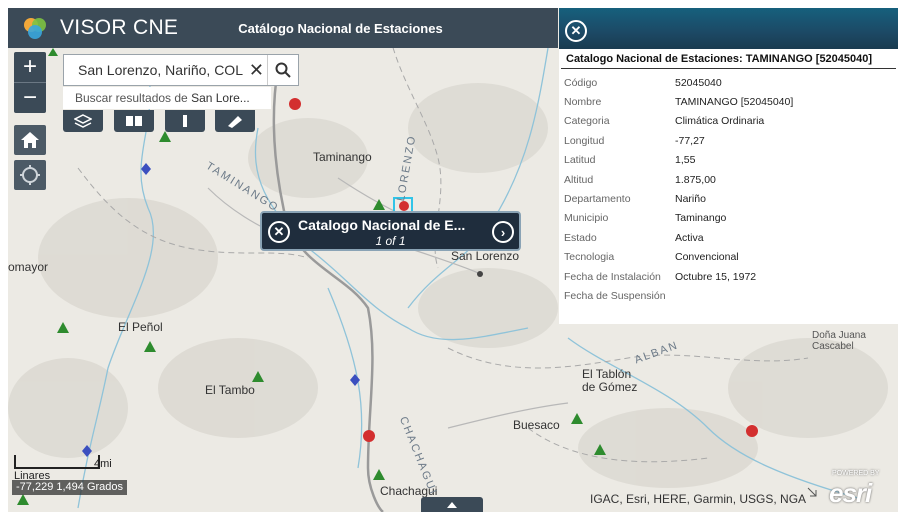  What do you see at coordinates (140, 327) in the screenshot?
I see `map-label-el-penol: El Peñol` at bounding box center [140, 327].